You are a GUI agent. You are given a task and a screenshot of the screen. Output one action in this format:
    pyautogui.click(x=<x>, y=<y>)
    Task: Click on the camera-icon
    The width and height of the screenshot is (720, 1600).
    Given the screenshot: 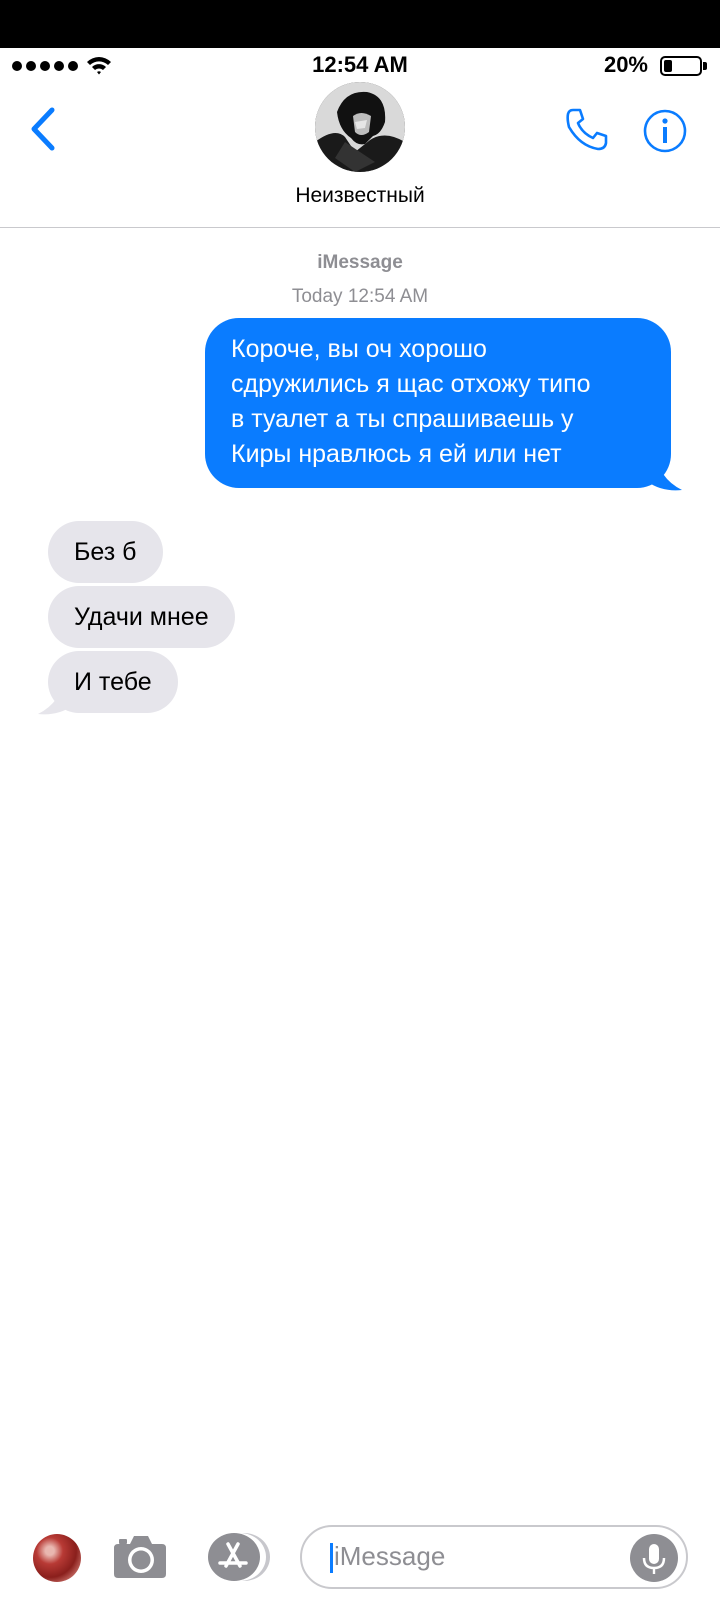 What is the action you would take?
    pyautogui.click(x=140, y=1556)
    